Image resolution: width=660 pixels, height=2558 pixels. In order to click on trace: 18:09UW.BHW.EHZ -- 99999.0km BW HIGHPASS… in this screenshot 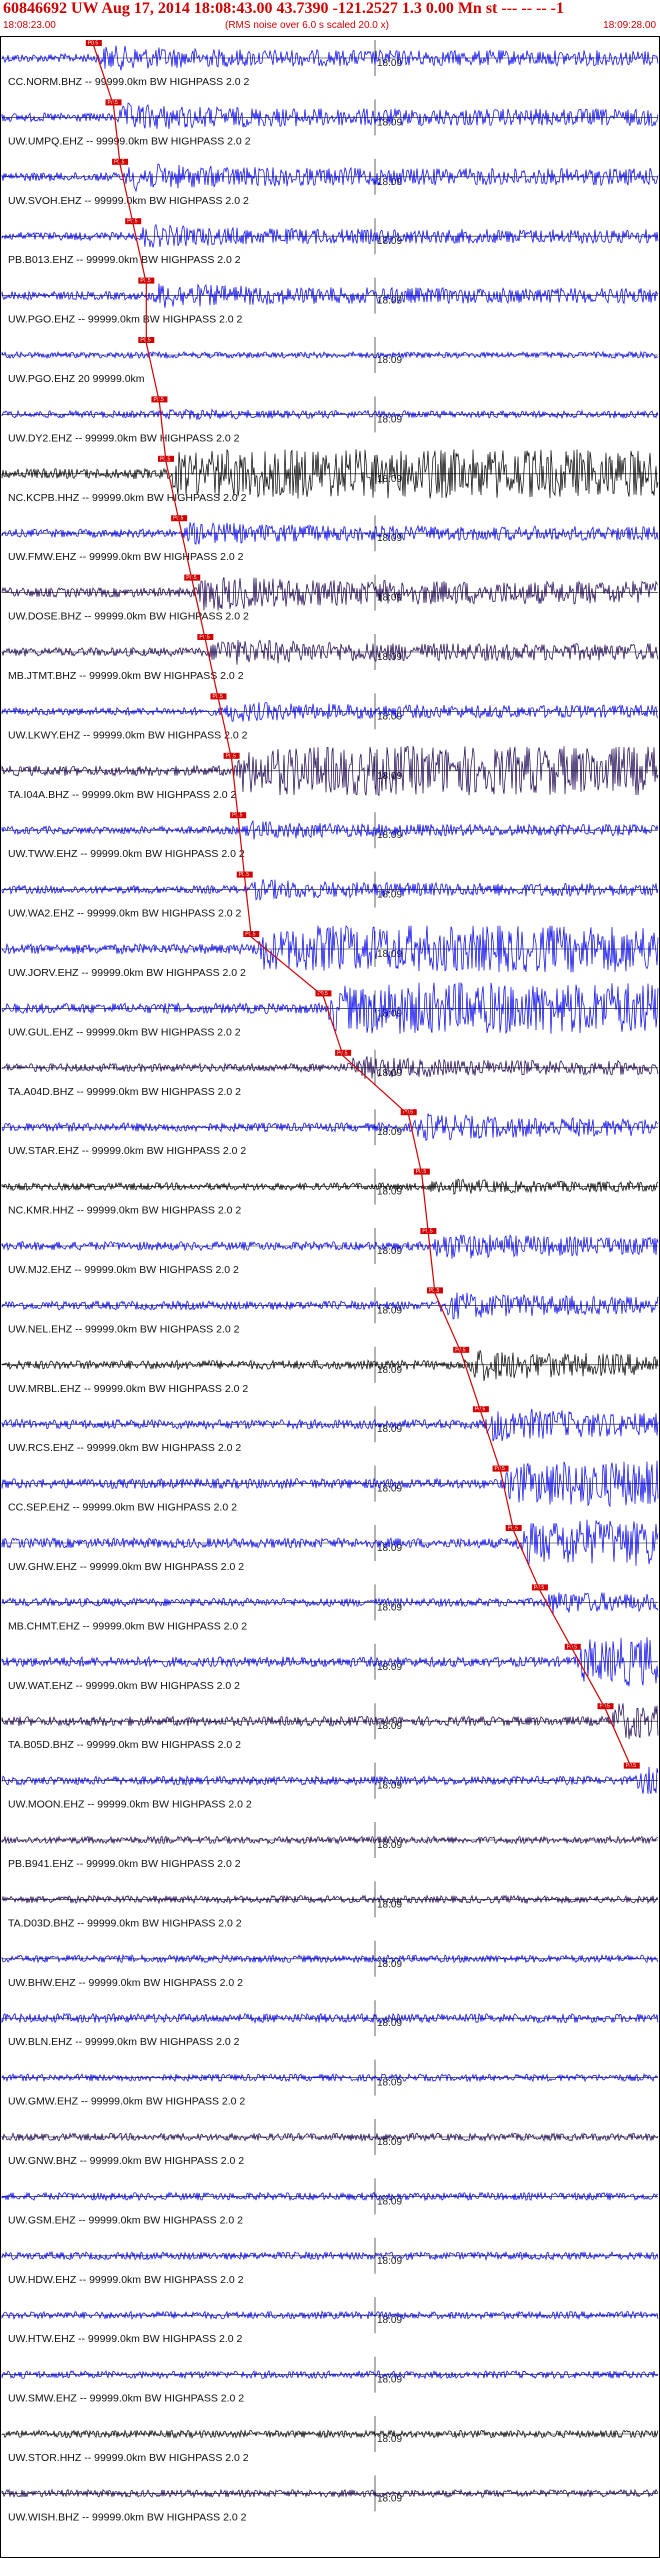, I will do `click(330, 1964)`.